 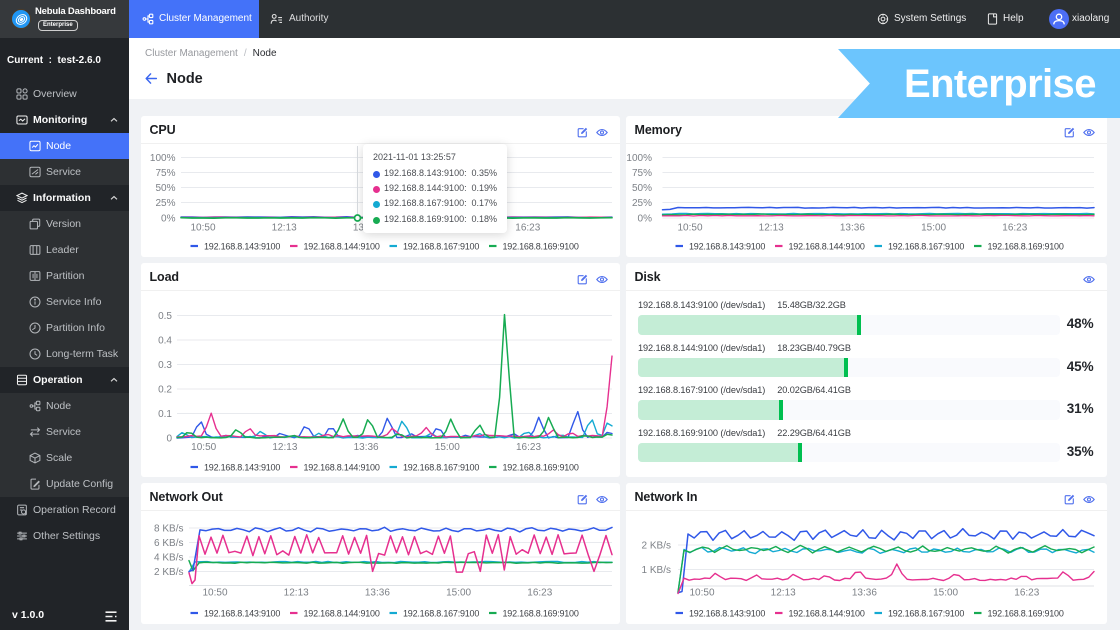 What do you see at coordinates (165, 316) in the screenshot?
I see `svg-text: 0.5` at bounding box center [165, 316].